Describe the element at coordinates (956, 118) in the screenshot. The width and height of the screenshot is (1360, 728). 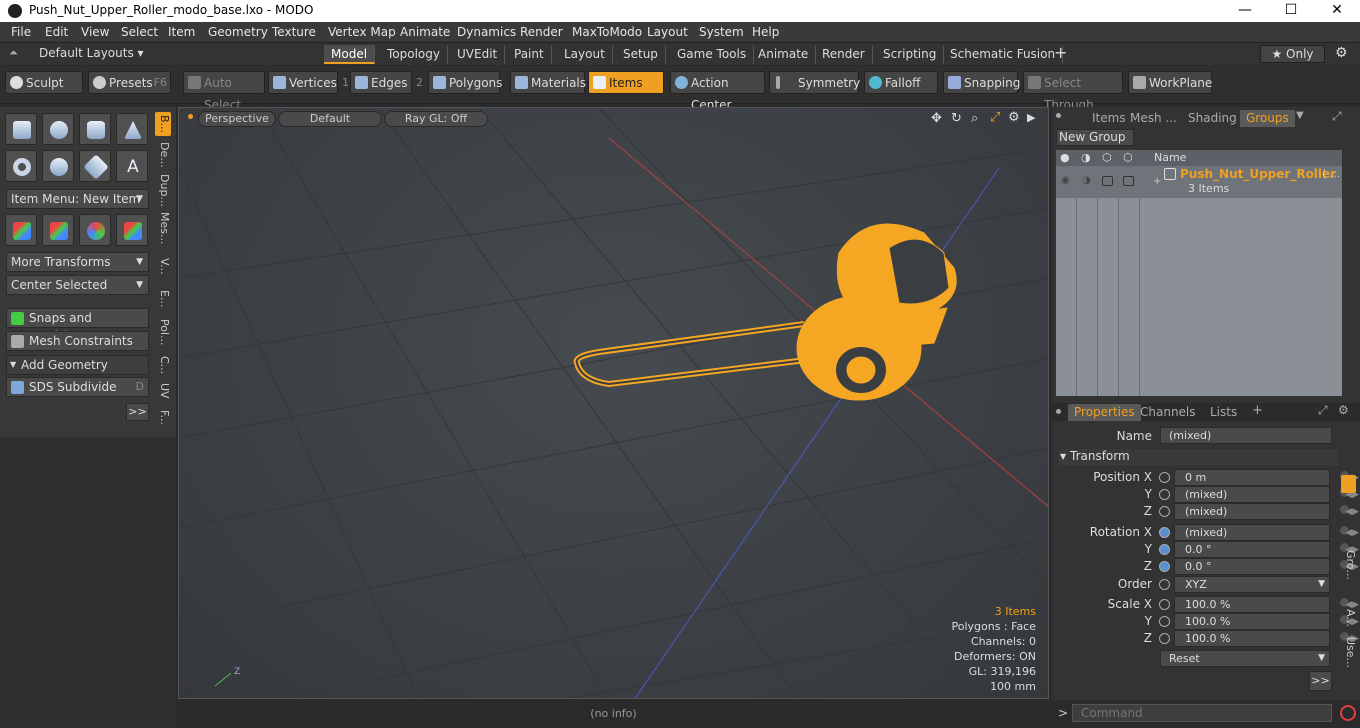
I see `rotate-view-icon: ↻` at that location.